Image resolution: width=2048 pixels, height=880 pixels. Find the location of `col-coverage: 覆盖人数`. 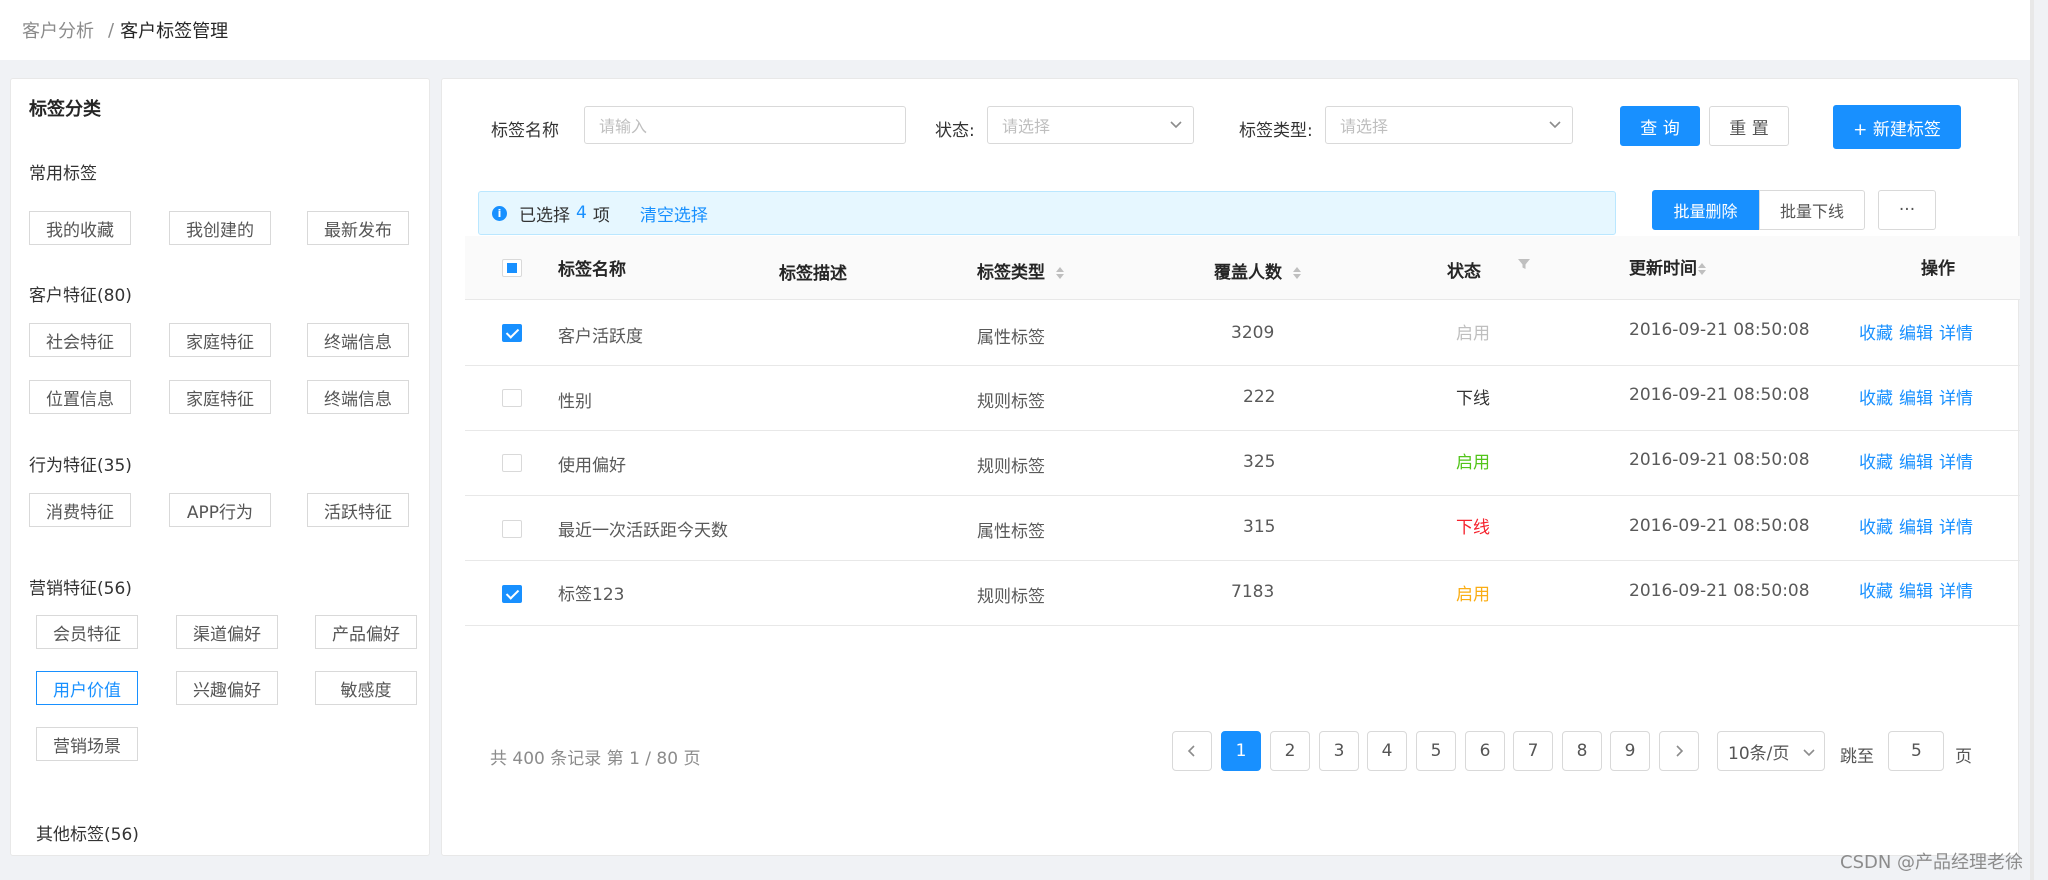

col-coverage: 覆盖人数 is located at coordinates (1258, 270).